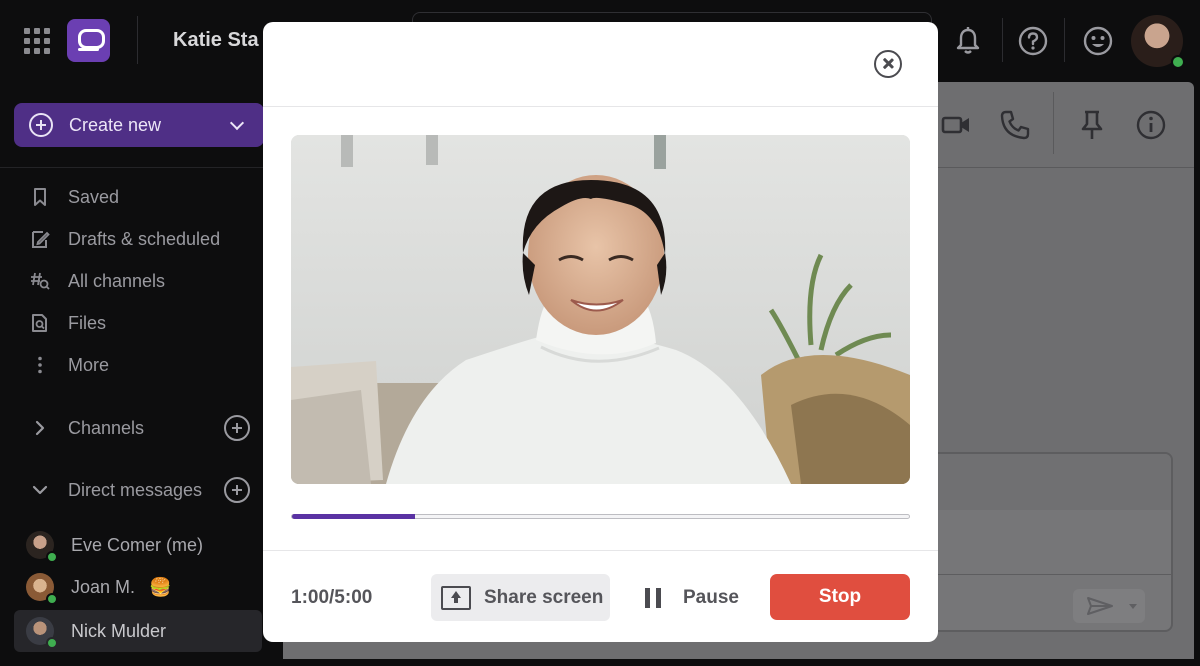 This screenshot has width=1200, height=666. What do you see at coordinates (41, 125) in the screenshot?
I see `plus-circle-icon` at bounding box center [41, 125].